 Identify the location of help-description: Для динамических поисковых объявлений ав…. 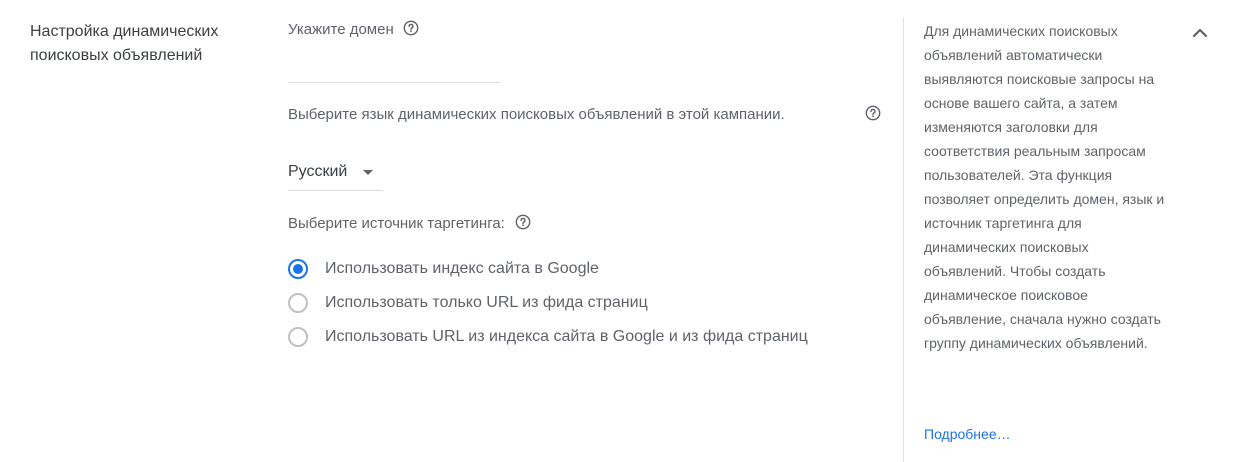
(1044, 187).